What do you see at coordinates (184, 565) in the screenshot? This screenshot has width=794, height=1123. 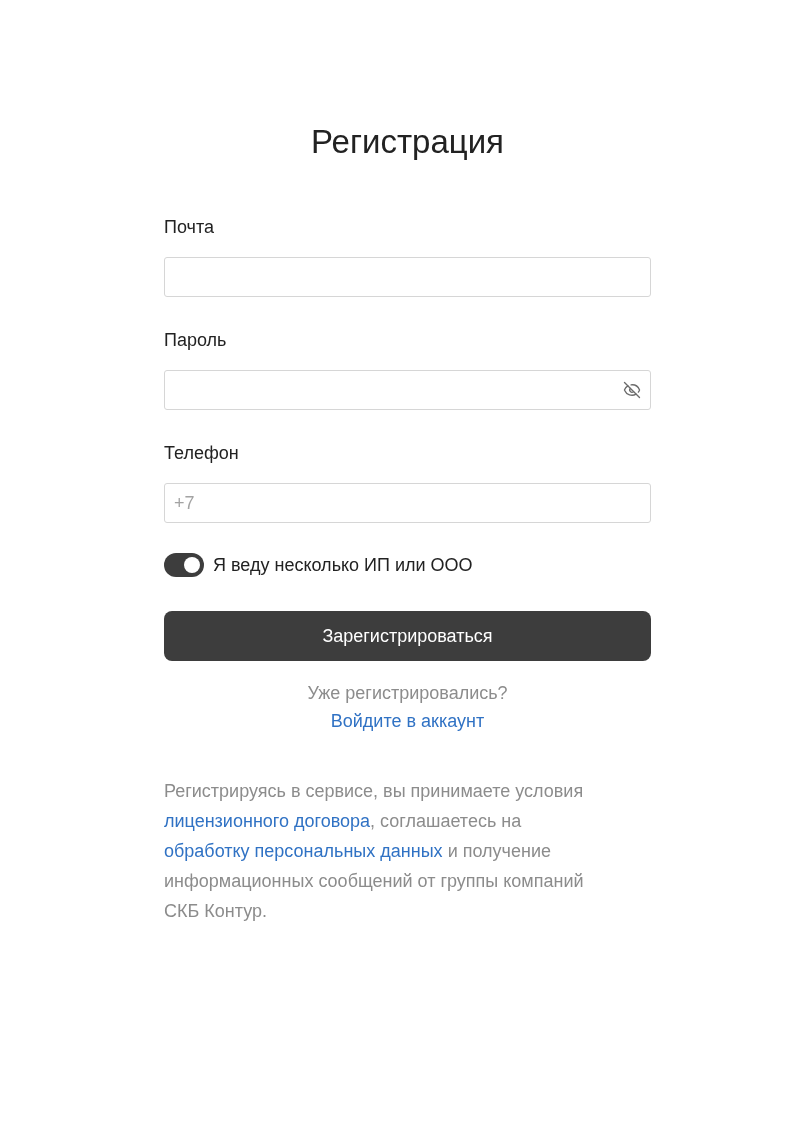 I see `toggle-switch` at bounding box center [184, 565].